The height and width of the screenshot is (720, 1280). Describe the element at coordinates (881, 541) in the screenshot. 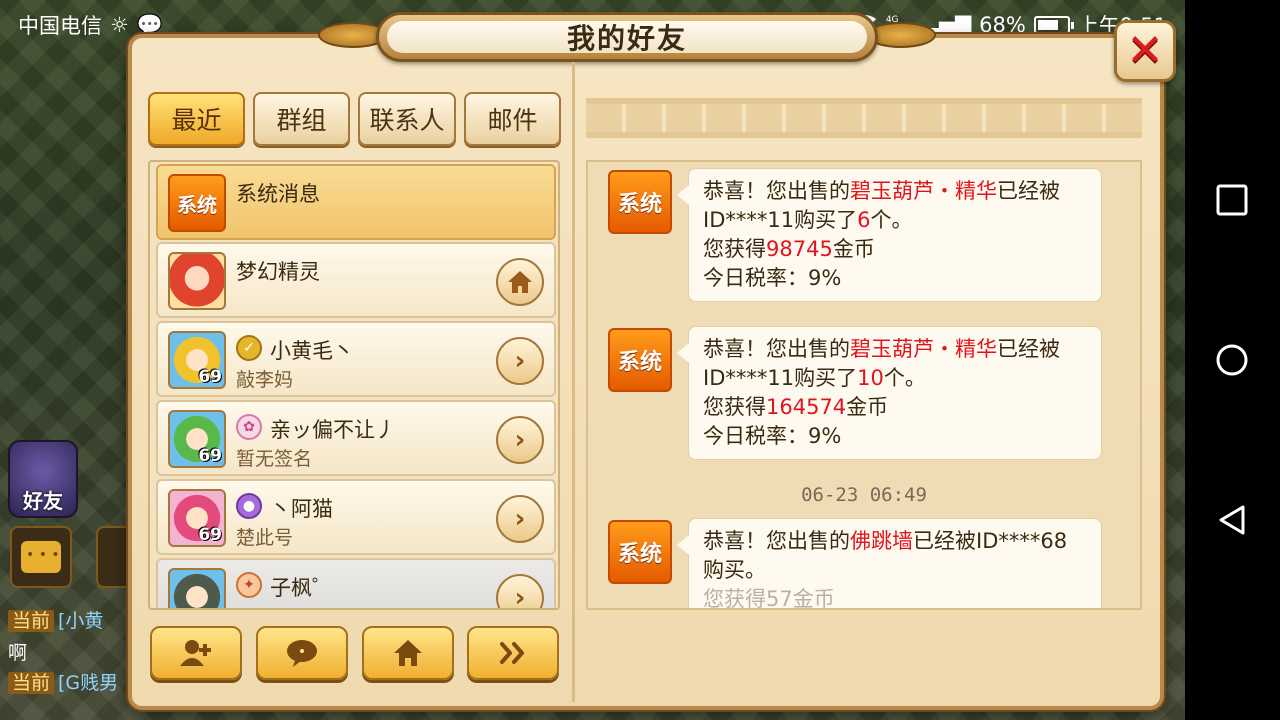

I see `item-name: 佛跳墙` at that location.